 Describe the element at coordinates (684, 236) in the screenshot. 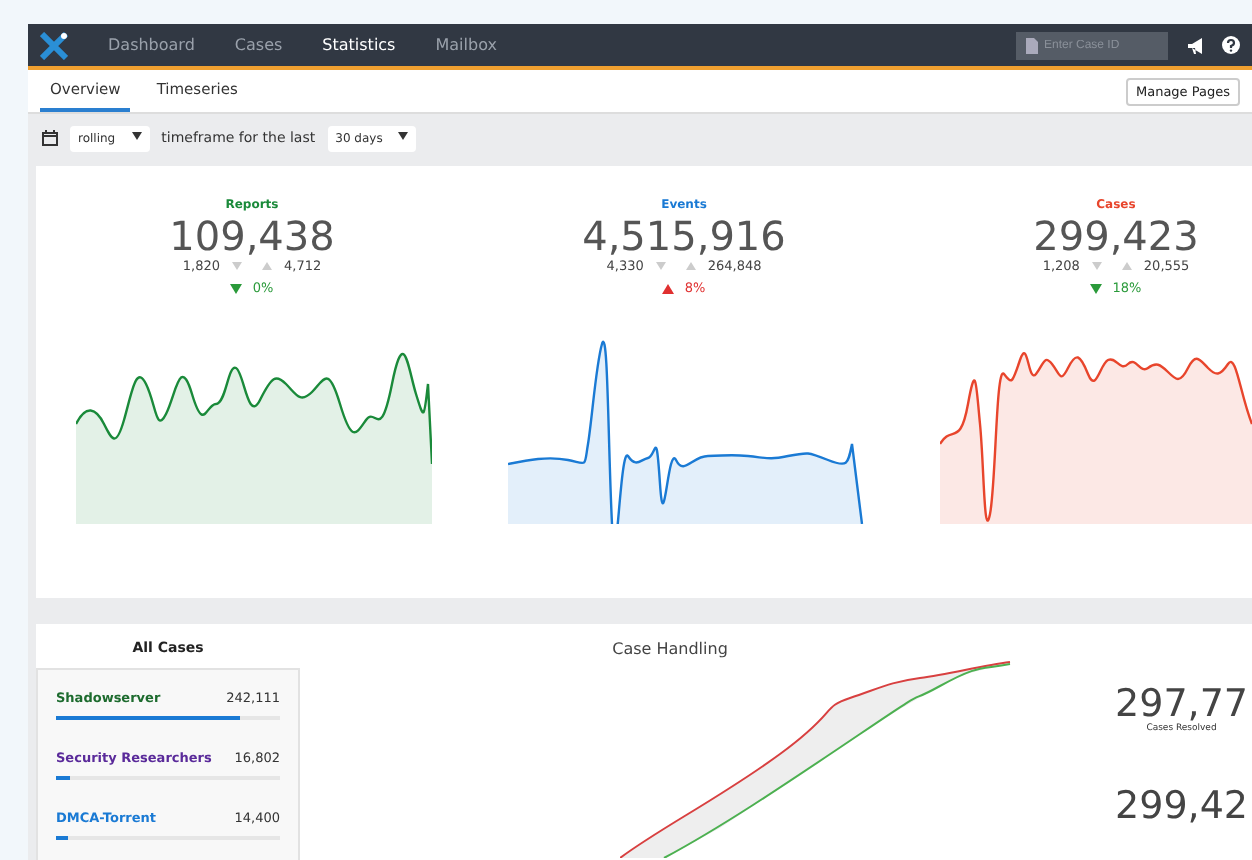

I see `stat-value: 4,515,916` at that location.